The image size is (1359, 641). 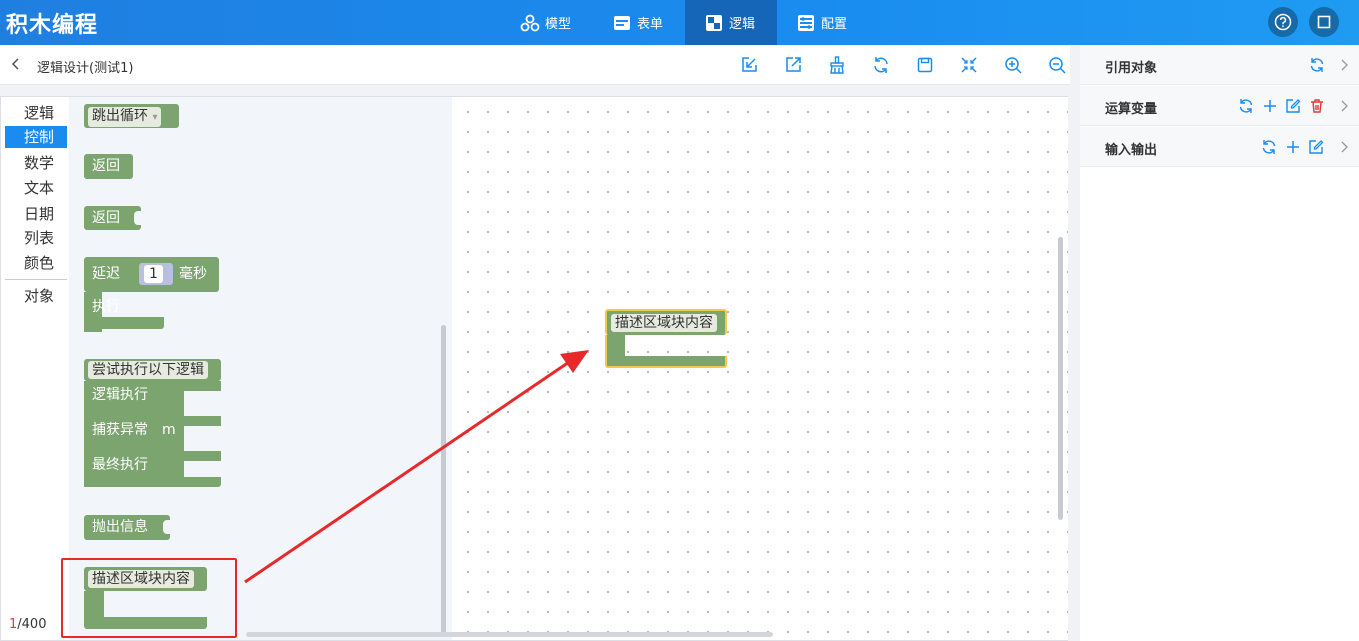 I want to click on chevron-left-icon, so click(x=16, y=64).